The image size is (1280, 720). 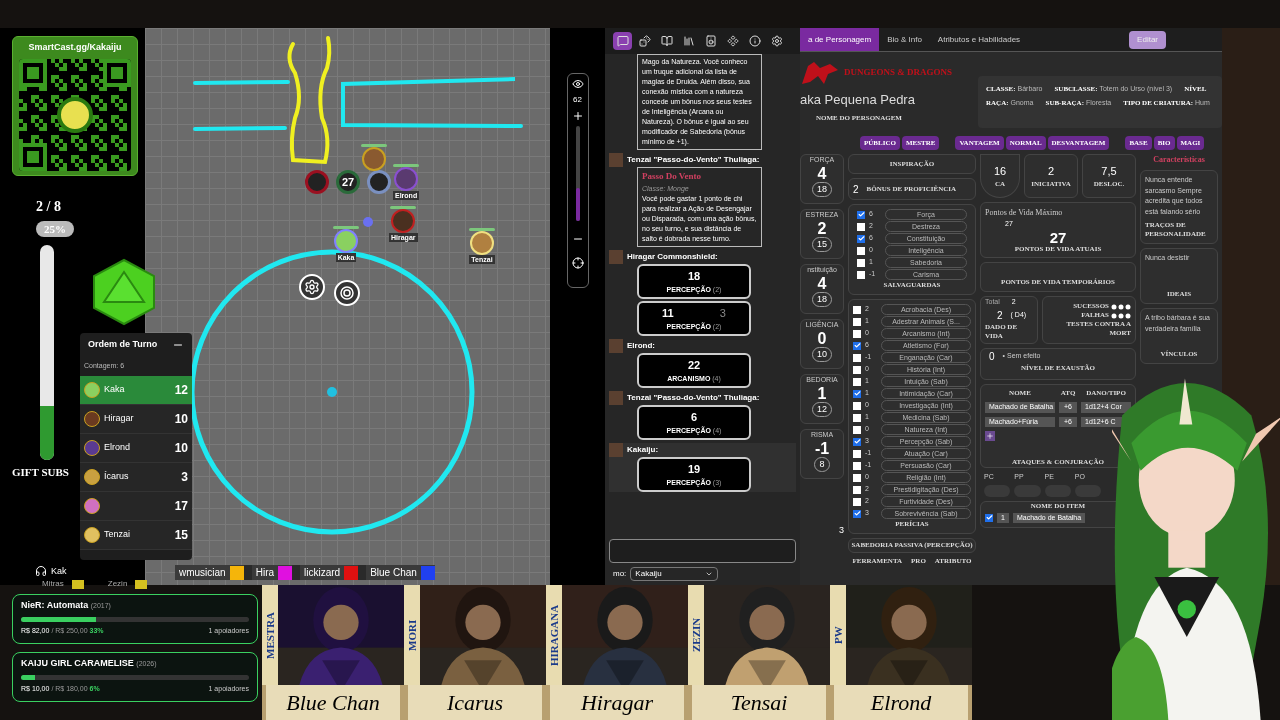 I want to click on exhaustion-value: 0, so click(x=992, y=357).